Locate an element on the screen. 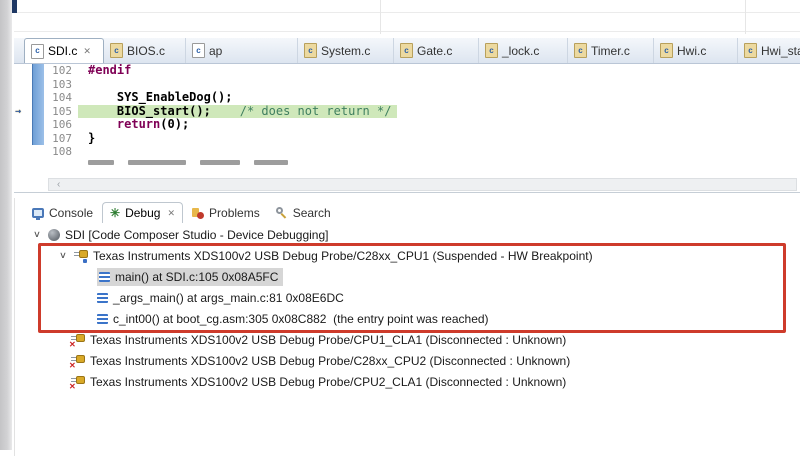  tab-label: ap is located at coordinates (216, 50).